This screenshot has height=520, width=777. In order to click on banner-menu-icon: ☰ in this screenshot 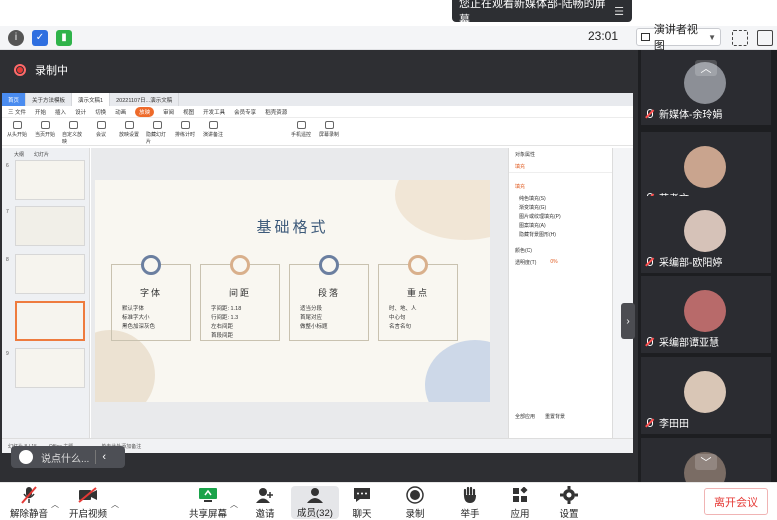, I will do `click(619, 11)`.